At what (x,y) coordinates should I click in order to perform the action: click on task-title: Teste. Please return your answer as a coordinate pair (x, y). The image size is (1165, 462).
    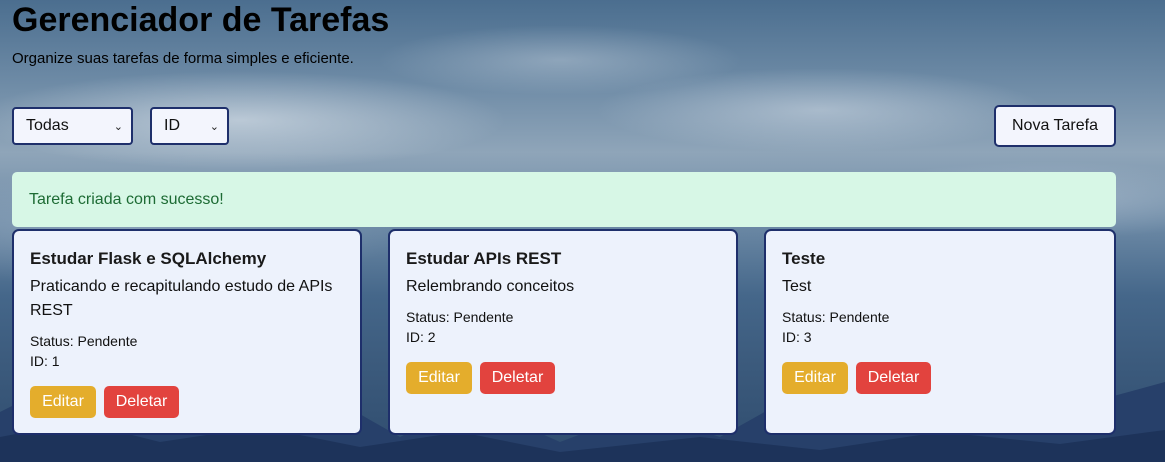
    Looking at the image, I should click on (804, 258).